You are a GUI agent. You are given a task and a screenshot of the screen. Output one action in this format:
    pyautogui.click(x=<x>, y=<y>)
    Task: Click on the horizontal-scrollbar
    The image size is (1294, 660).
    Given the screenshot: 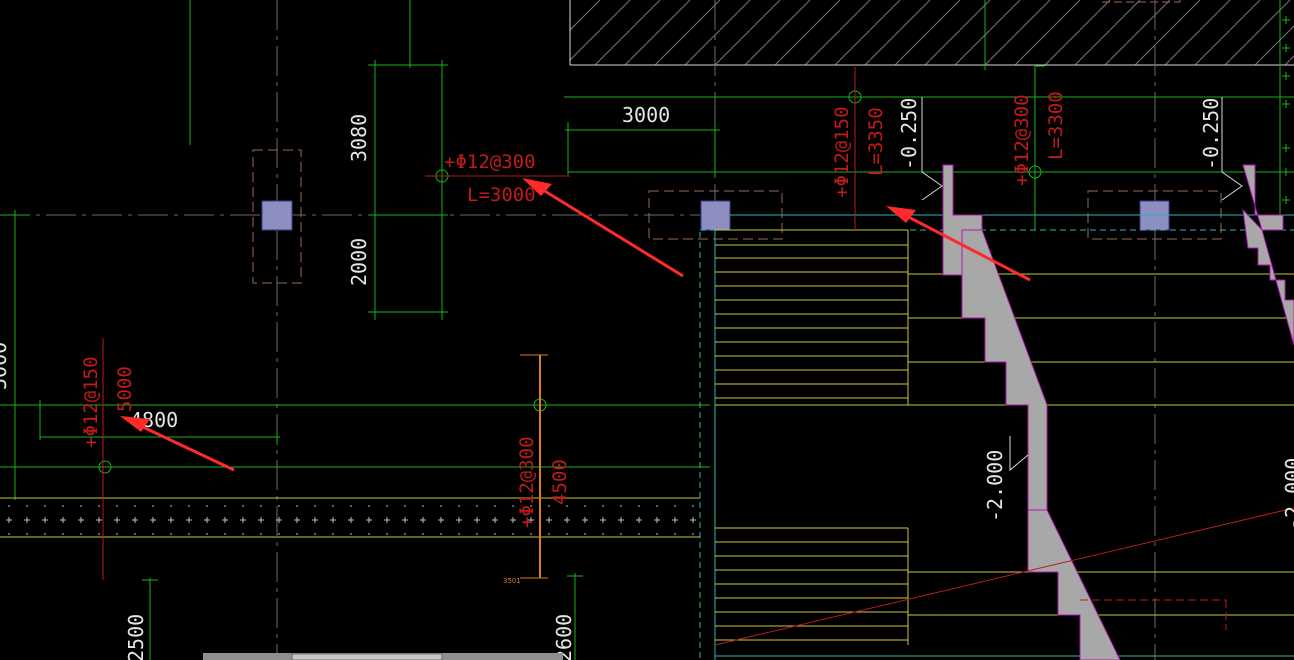 What is the action you would take?
    pyautogui.click(x=383, y=656)
    